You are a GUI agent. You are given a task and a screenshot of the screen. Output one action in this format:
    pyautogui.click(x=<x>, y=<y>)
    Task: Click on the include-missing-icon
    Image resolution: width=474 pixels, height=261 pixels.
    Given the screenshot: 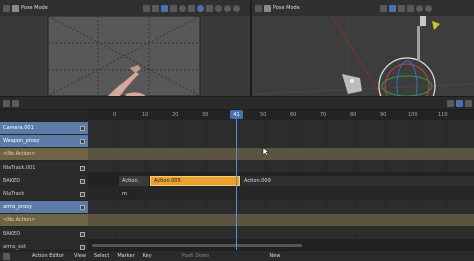 What is the action you would take?
    pyautogui.click(x=459, y=103)
    